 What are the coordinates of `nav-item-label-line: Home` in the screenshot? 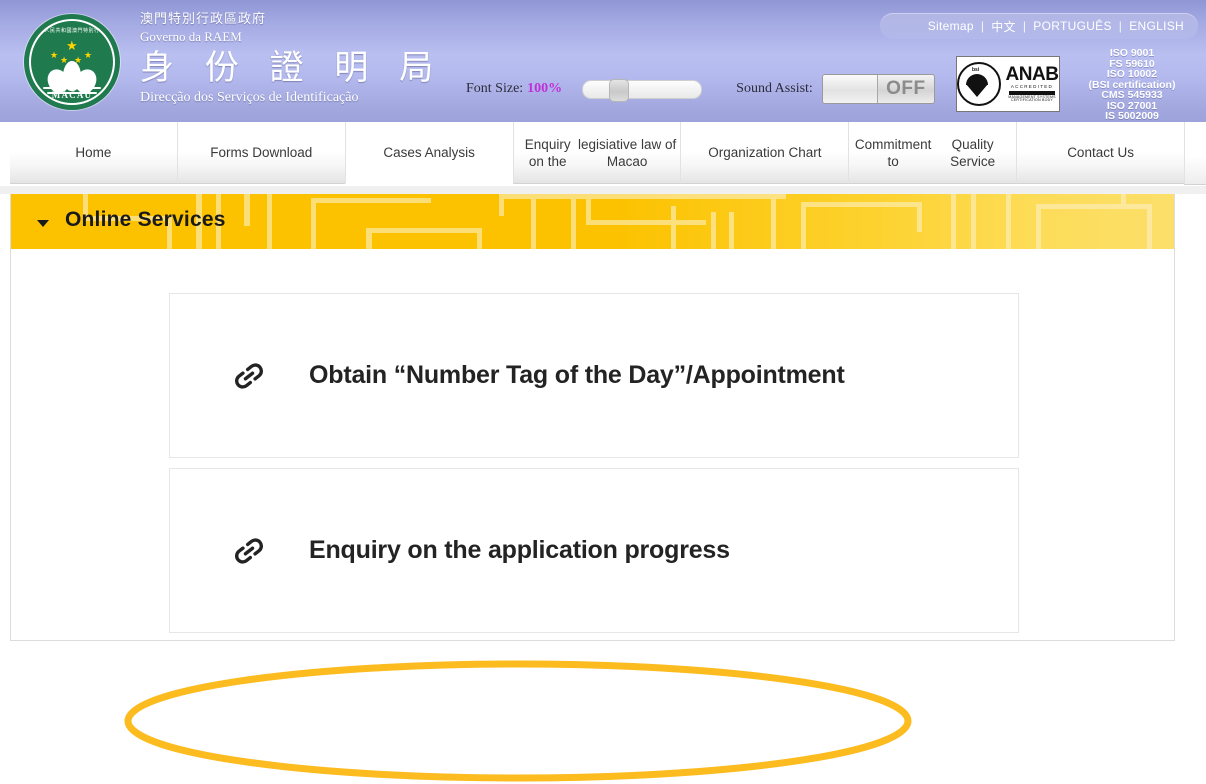 It's located at (93, 152).